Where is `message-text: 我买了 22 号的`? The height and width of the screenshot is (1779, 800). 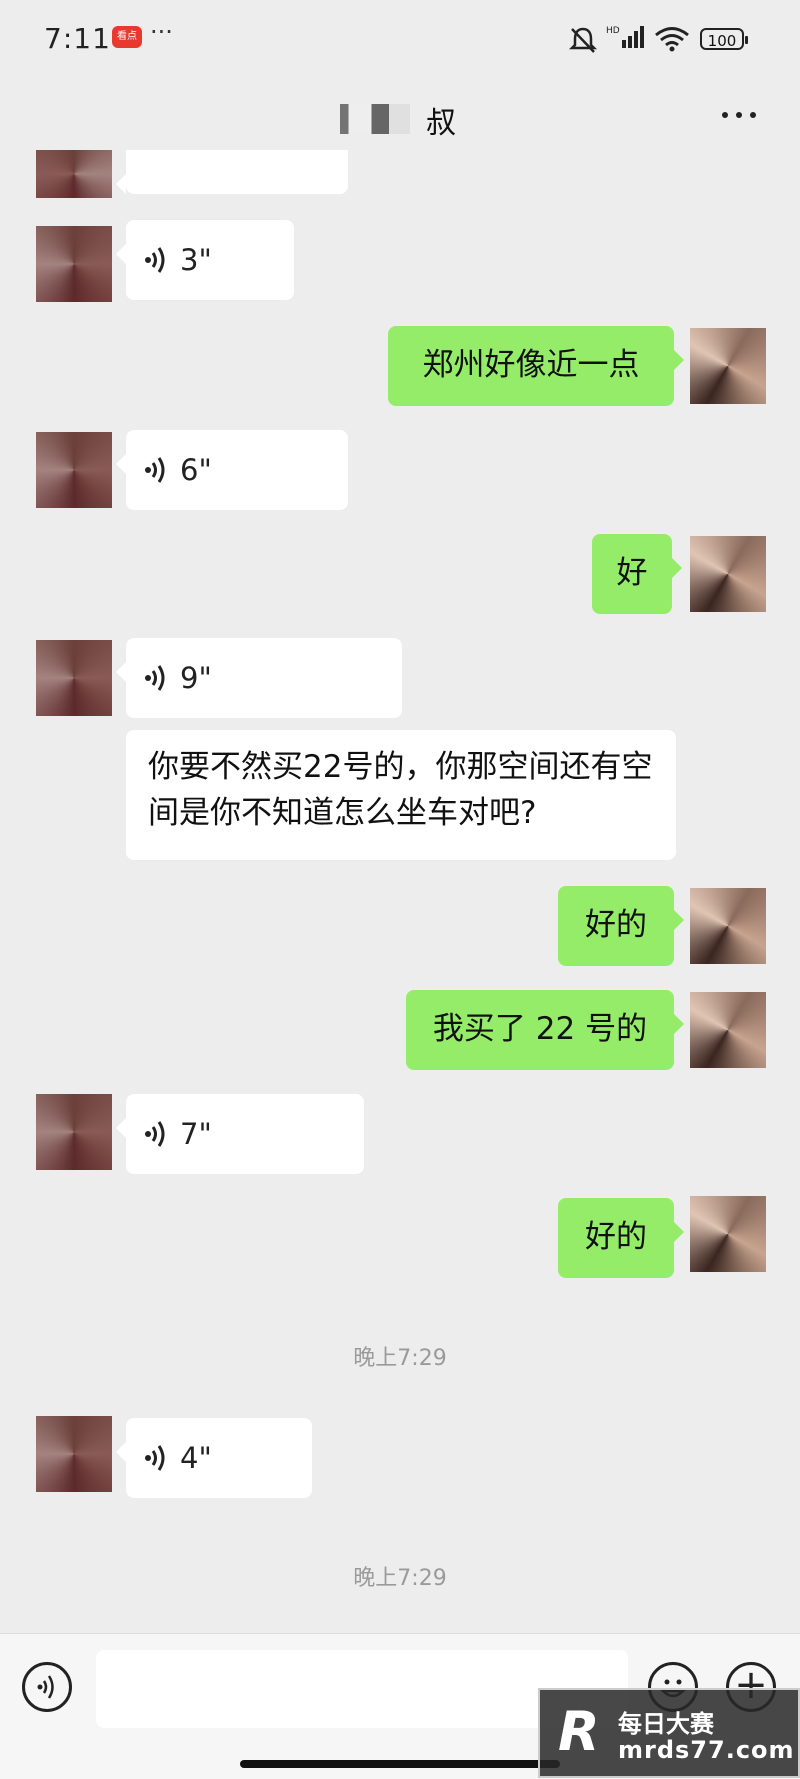 message-text: 我买了 22 号的 is located at coordinates (540, 1029).